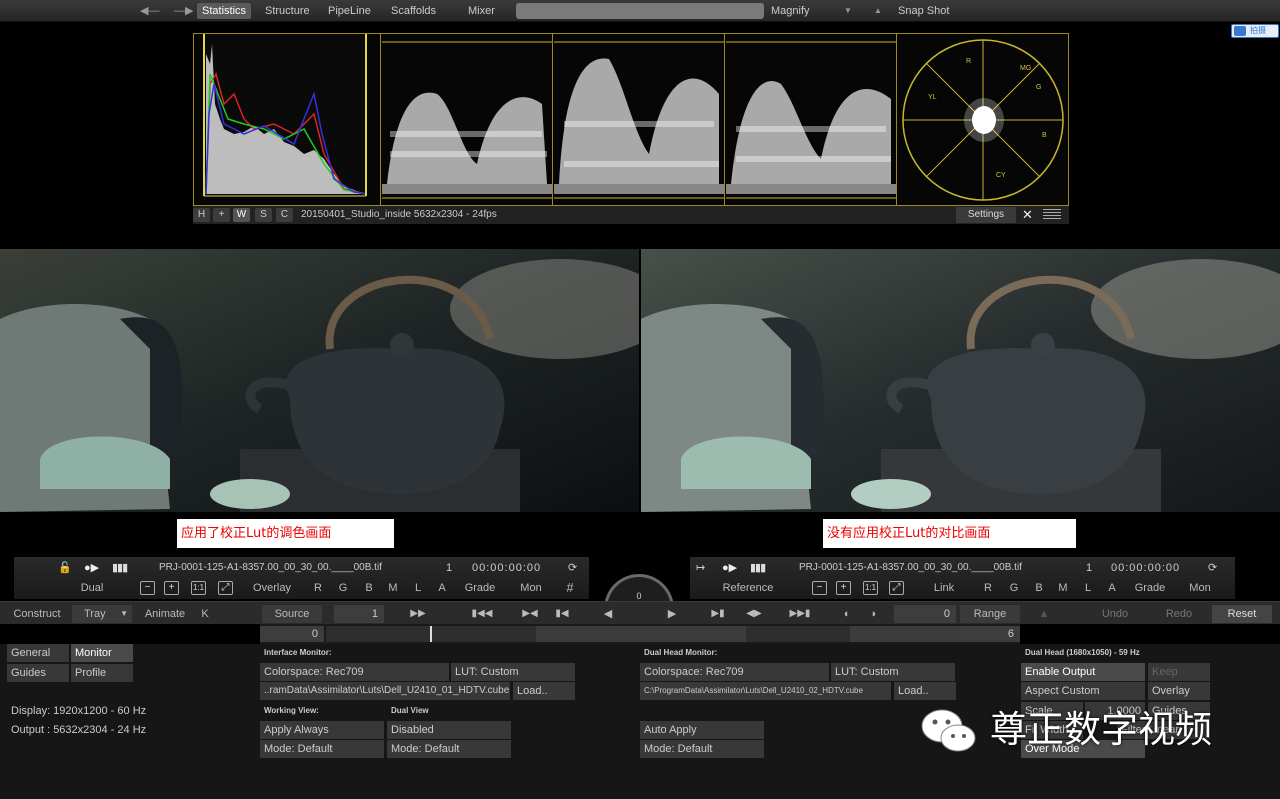  Describe the element at coordinates (183, 11) in the screenshot. I see `arrow-right-icon: —▶` at that location.